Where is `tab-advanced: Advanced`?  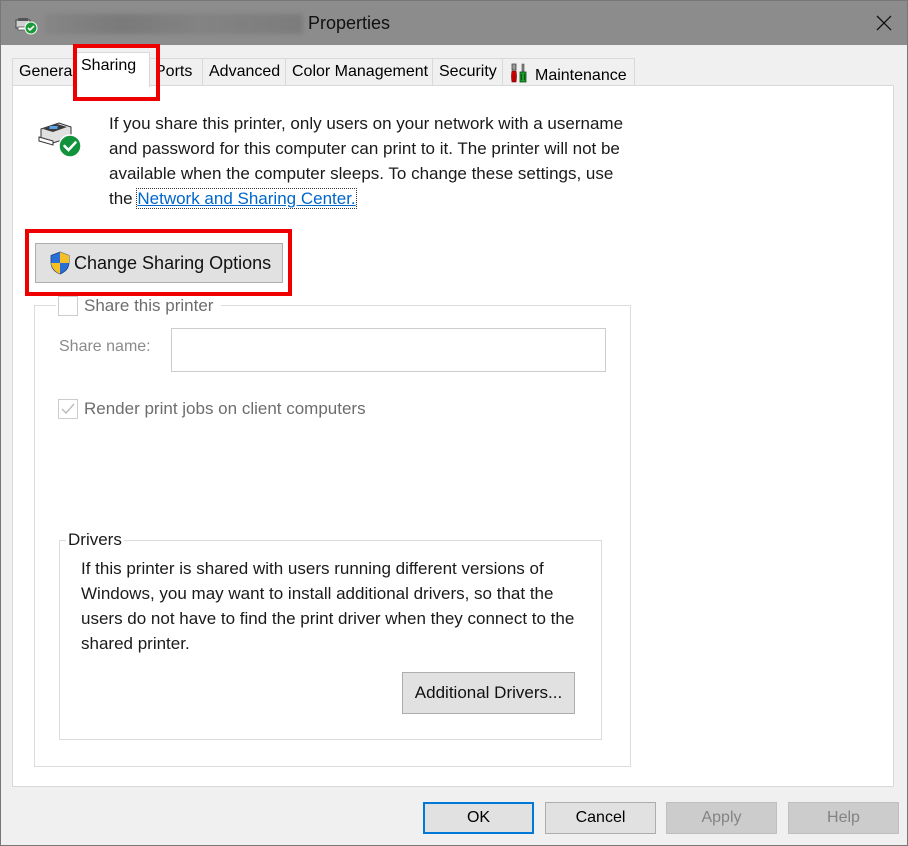 tab-advanced: Advanced is located at coordinates (244, 72).